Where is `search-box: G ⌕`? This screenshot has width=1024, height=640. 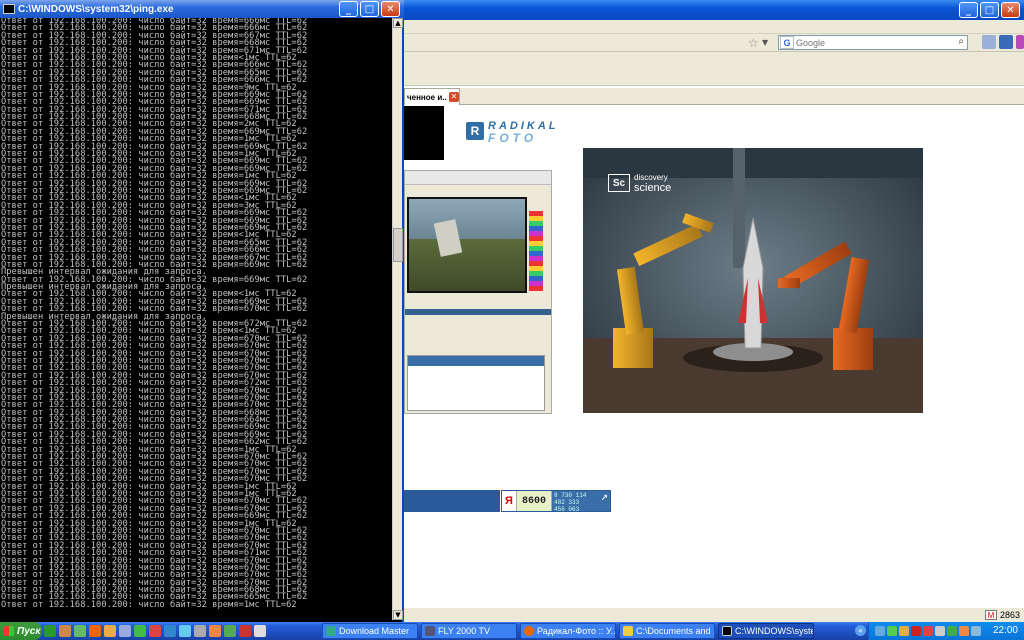
search-box: G ⌕ is located at coordinates (873, 42).